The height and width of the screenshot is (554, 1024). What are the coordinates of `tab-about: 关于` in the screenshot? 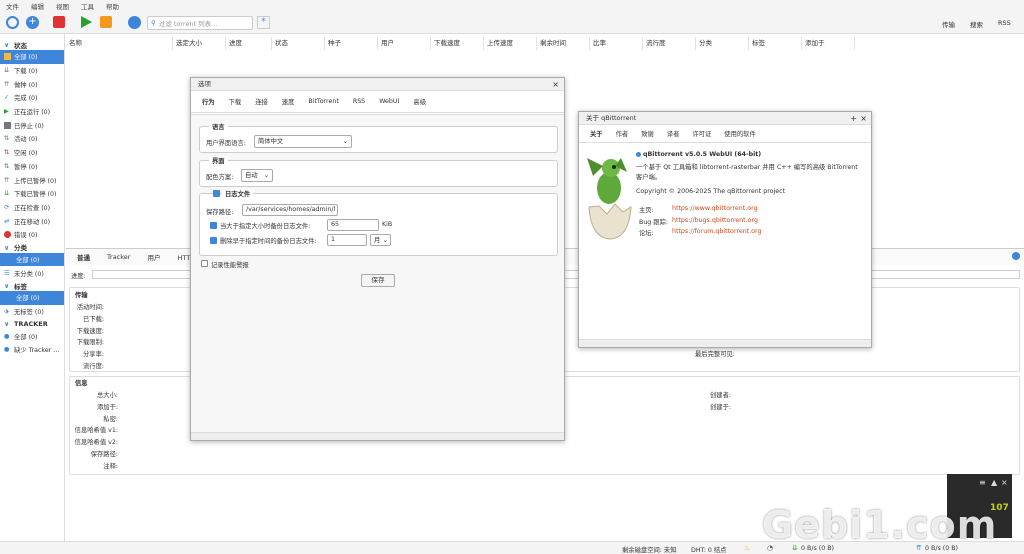 It's located at (596, 133).